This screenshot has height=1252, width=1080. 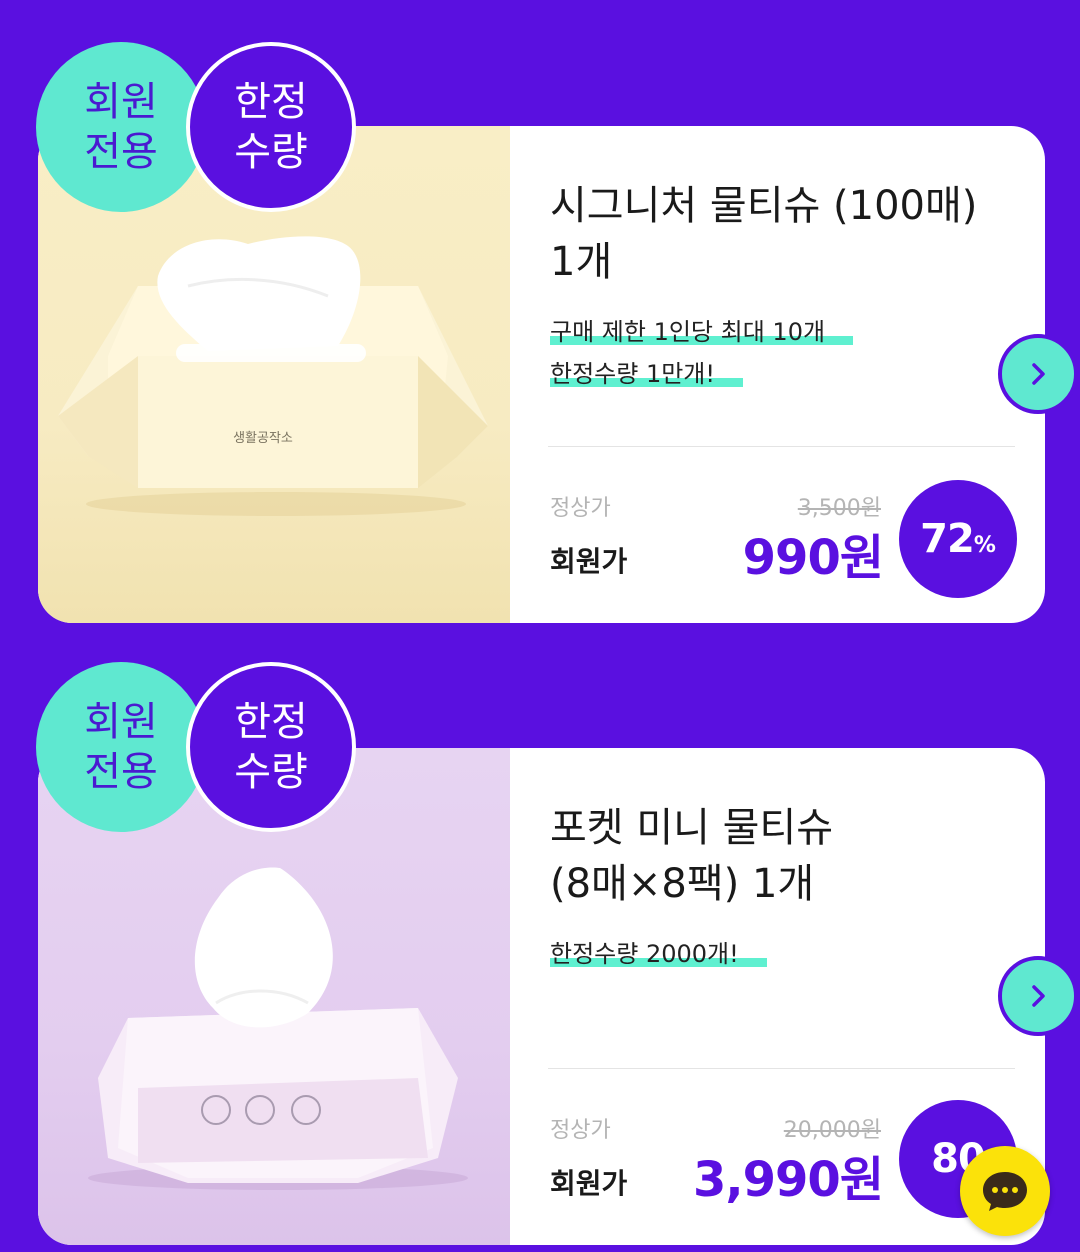 I want to click on discount-number: 72, so click(x=947, y=539).